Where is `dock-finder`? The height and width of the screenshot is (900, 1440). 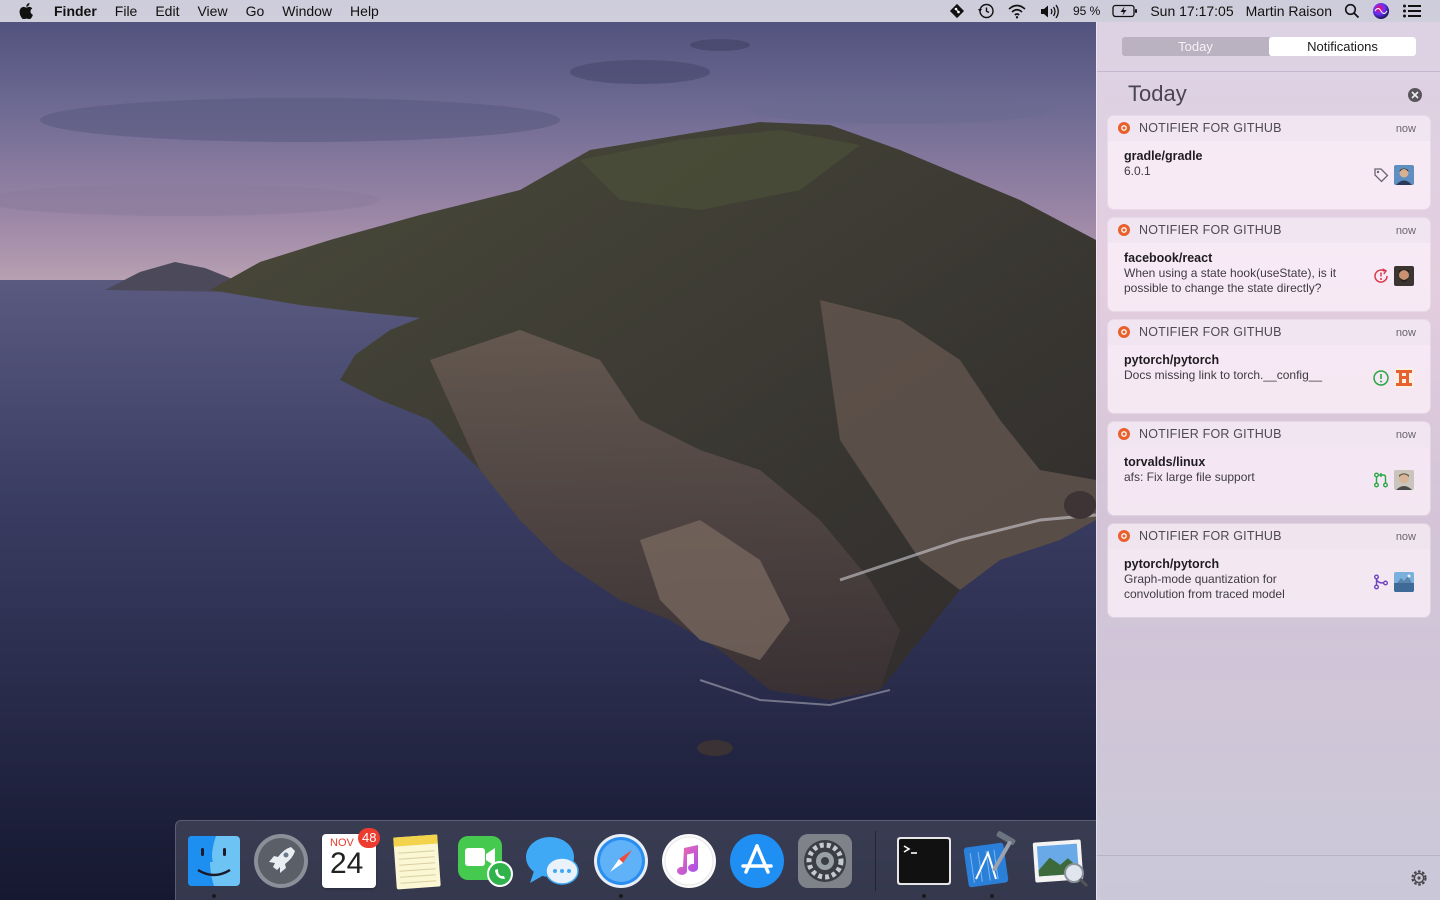
dock-finder is located at coordinates (214, 861).